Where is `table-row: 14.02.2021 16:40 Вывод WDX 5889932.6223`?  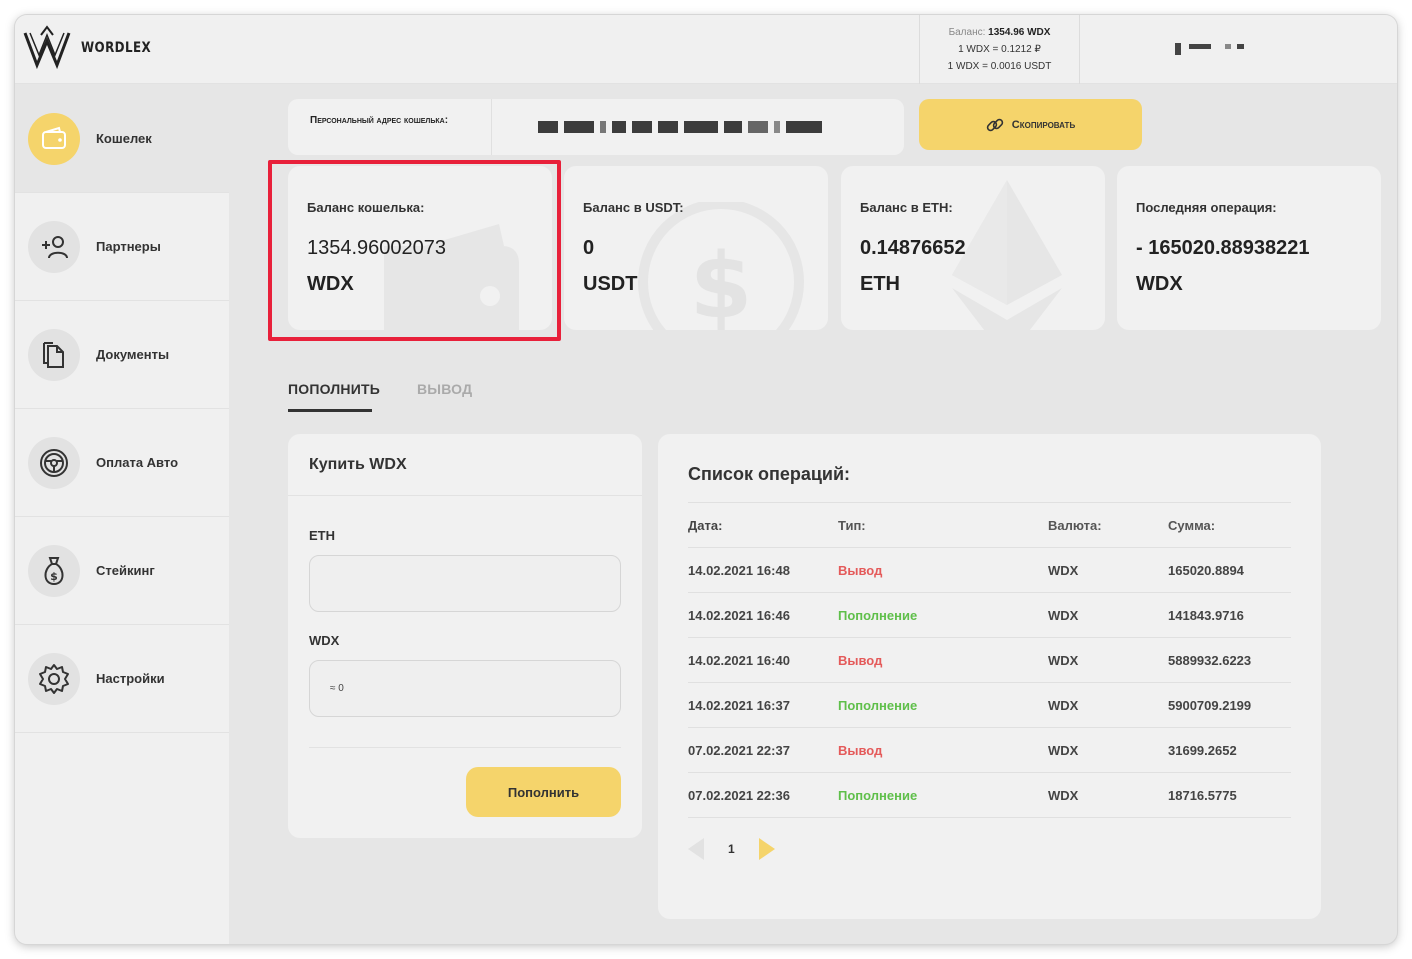
table-row: 14.02.2021 16:40 Вывод WDX 5889932.6223 is located at coordinates (989, 659).